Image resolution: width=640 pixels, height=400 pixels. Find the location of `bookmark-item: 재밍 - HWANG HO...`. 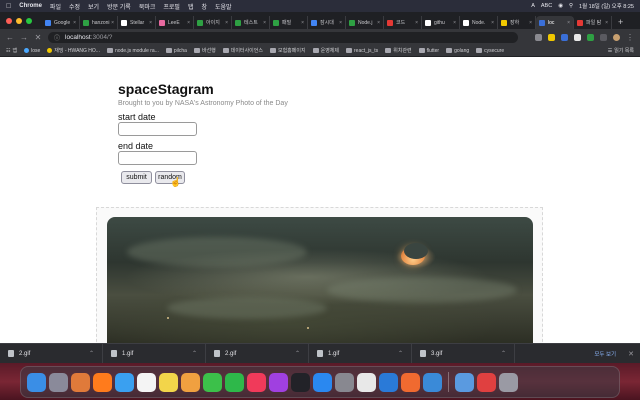

bookmark-item: 재밍 - HWANG HO... is located at coordinates (73, 50).